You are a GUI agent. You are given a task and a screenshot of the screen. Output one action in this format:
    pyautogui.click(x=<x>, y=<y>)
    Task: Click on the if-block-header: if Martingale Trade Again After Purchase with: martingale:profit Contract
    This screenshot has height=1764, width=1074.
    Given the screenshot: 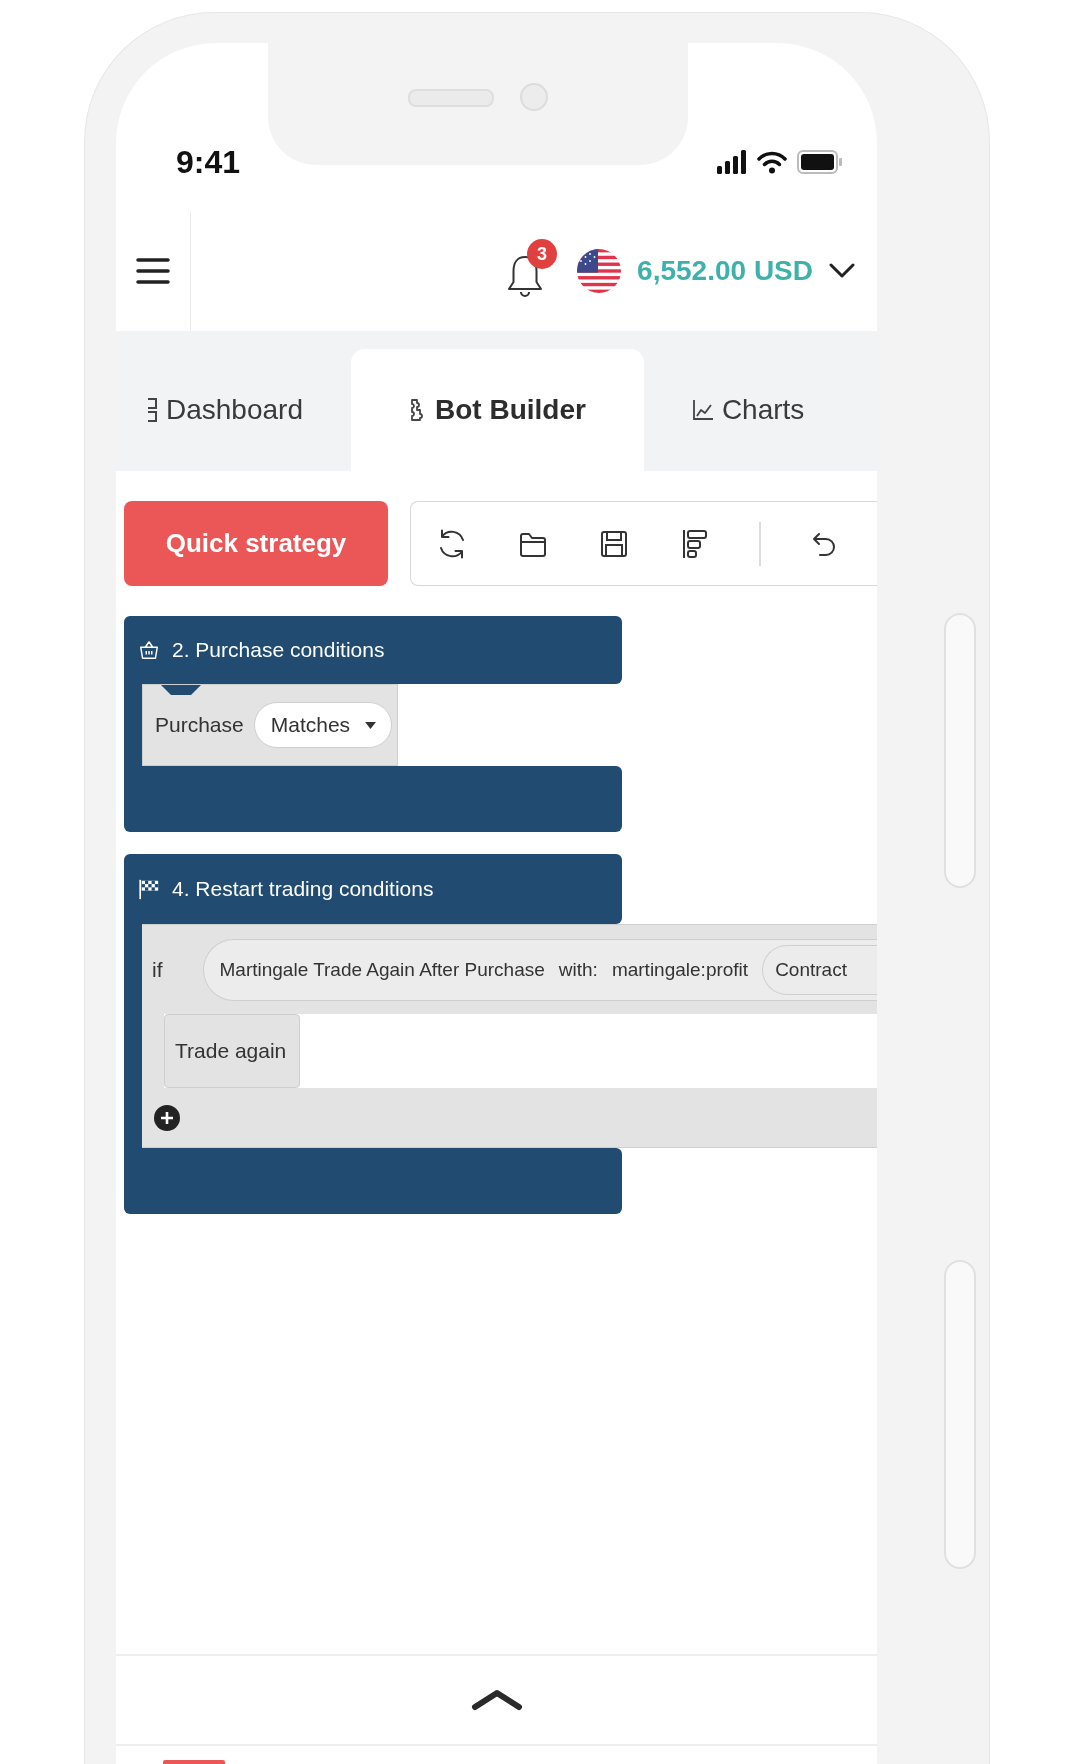 What is the action you would take?
    pyautogui.click(x=509, y=969)
    